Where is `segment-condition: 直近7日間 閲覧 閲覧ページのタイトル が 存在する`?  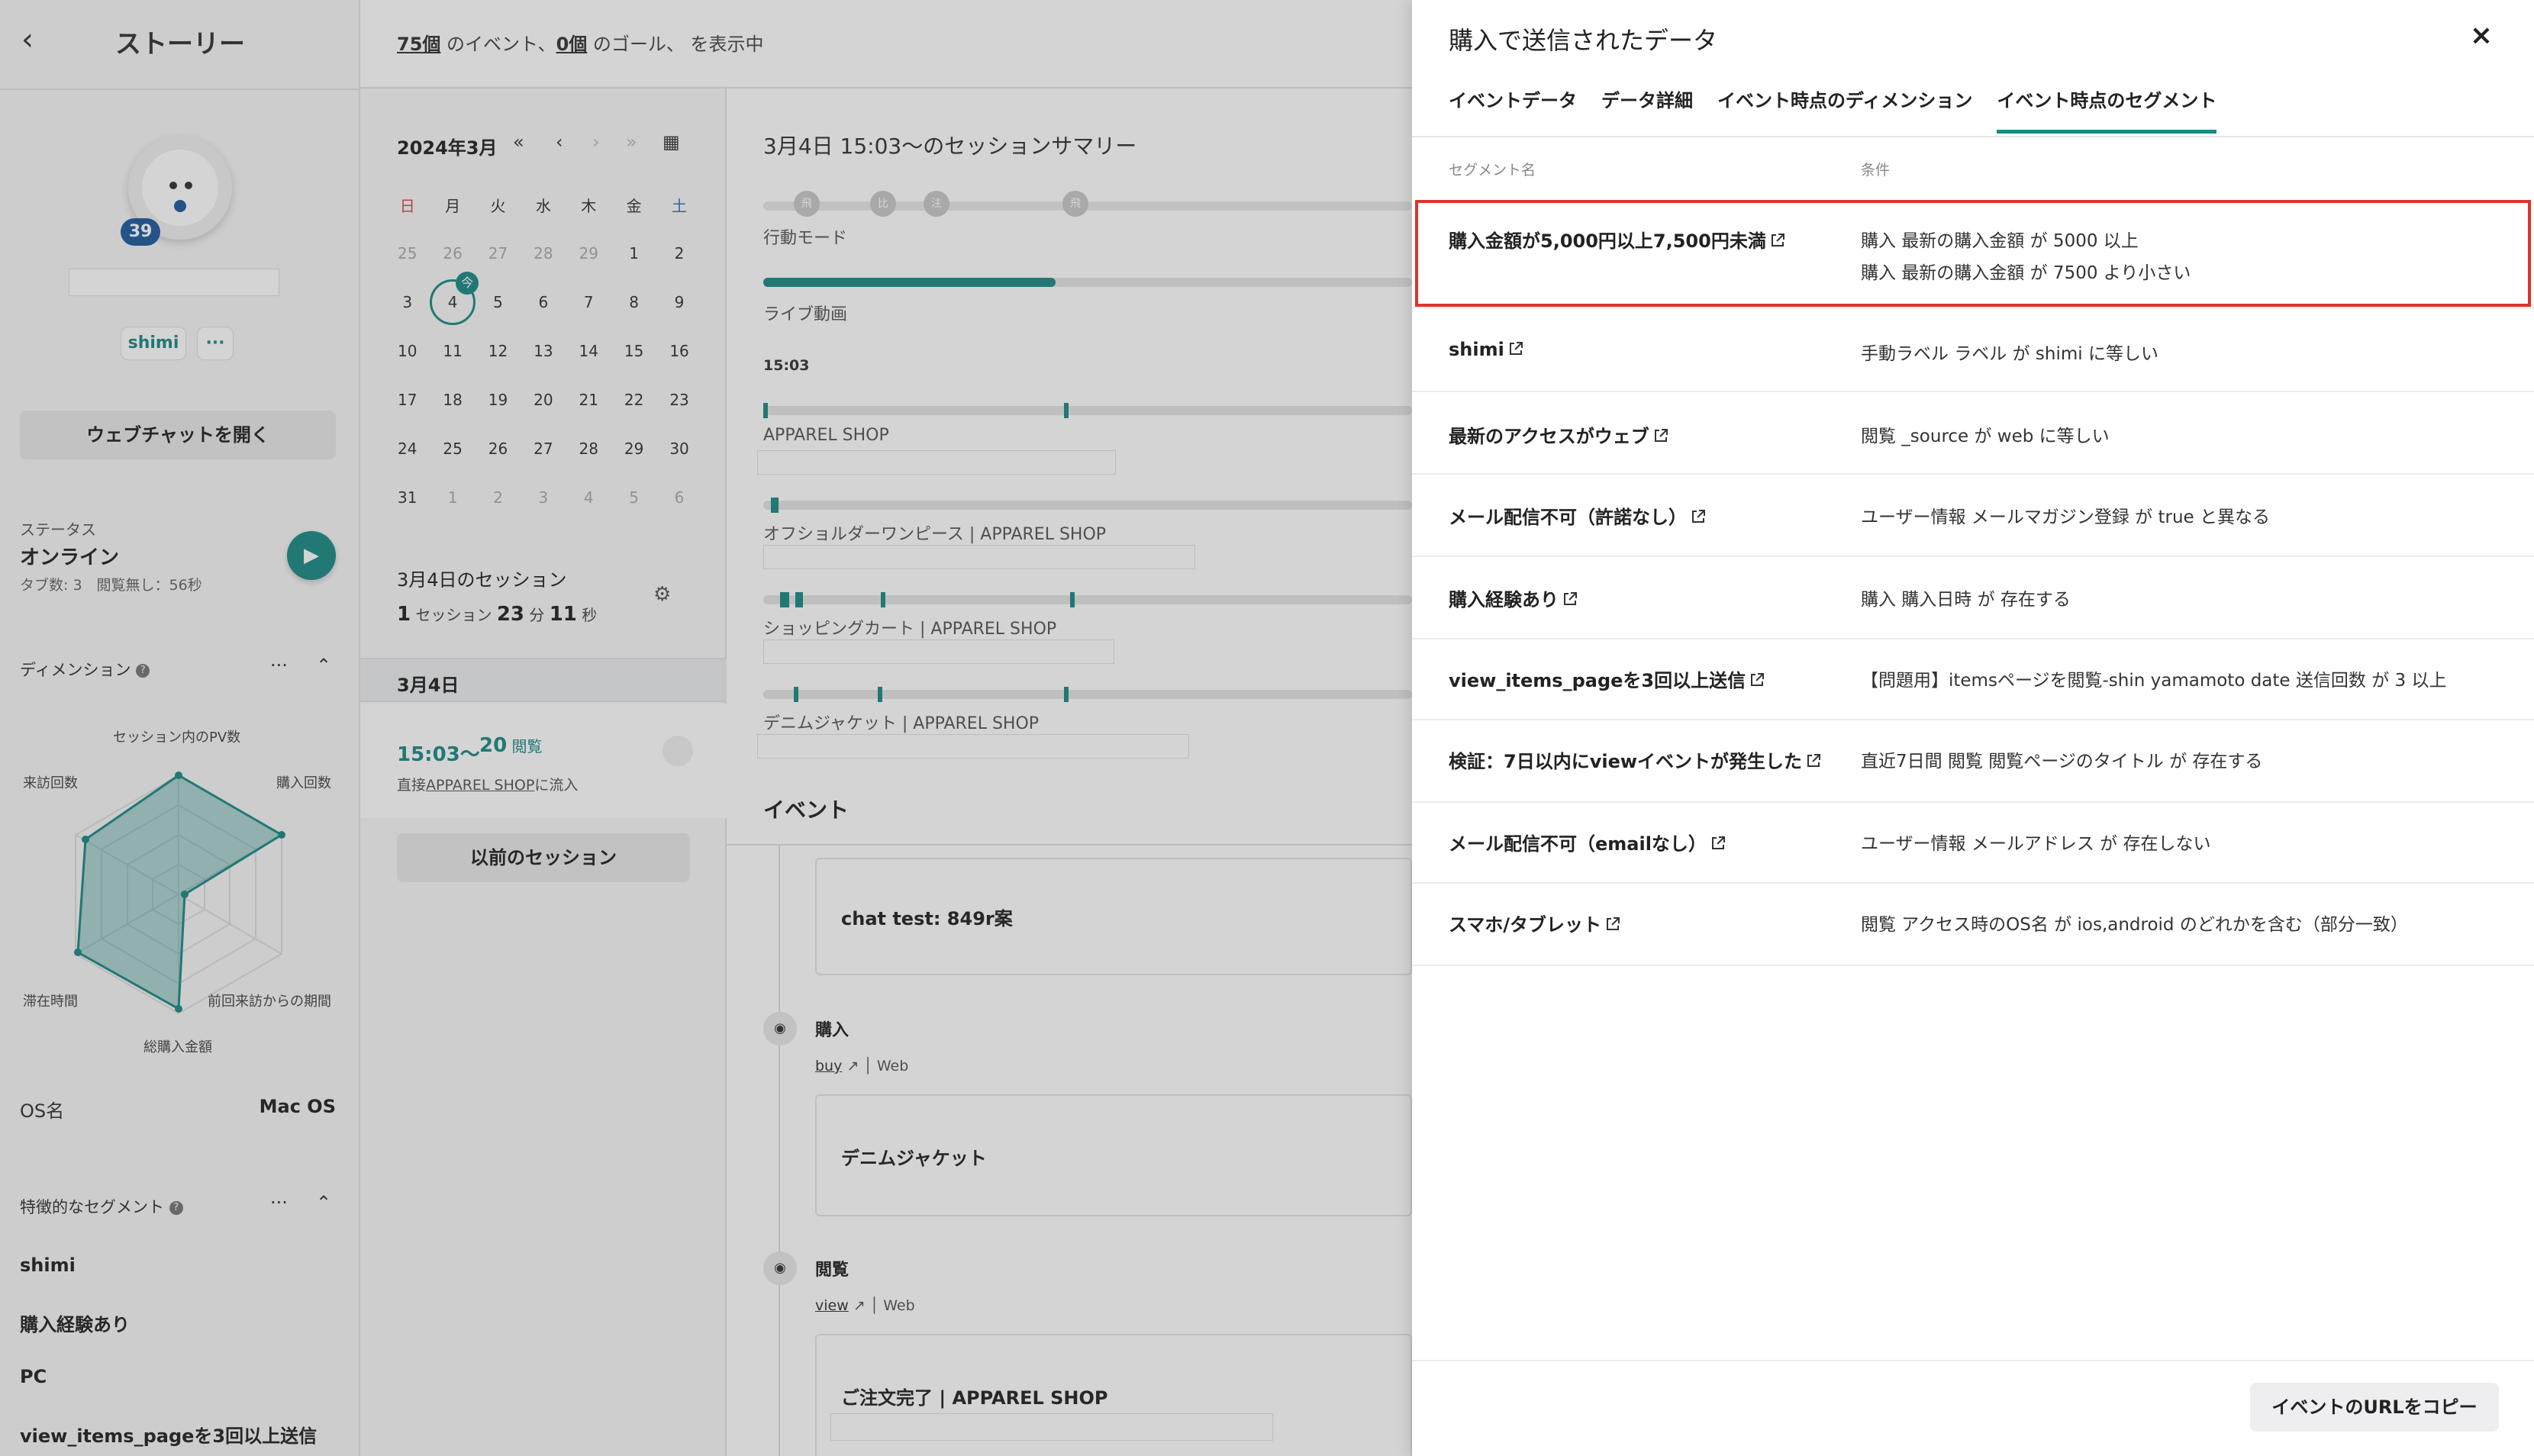 segment-condition: 直近7日間 閲覧 閲覧ページのタイトル が 存在する is located at coordinates (2062, 761).